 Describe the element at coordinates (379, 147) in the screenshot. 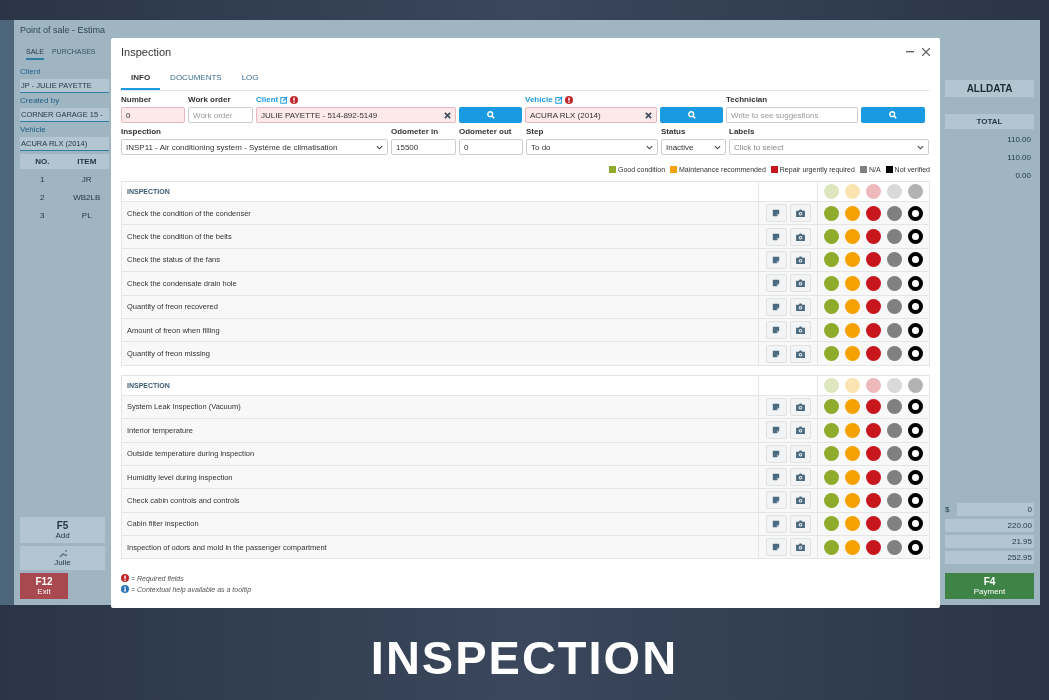

I see `caret-icon` at that location.